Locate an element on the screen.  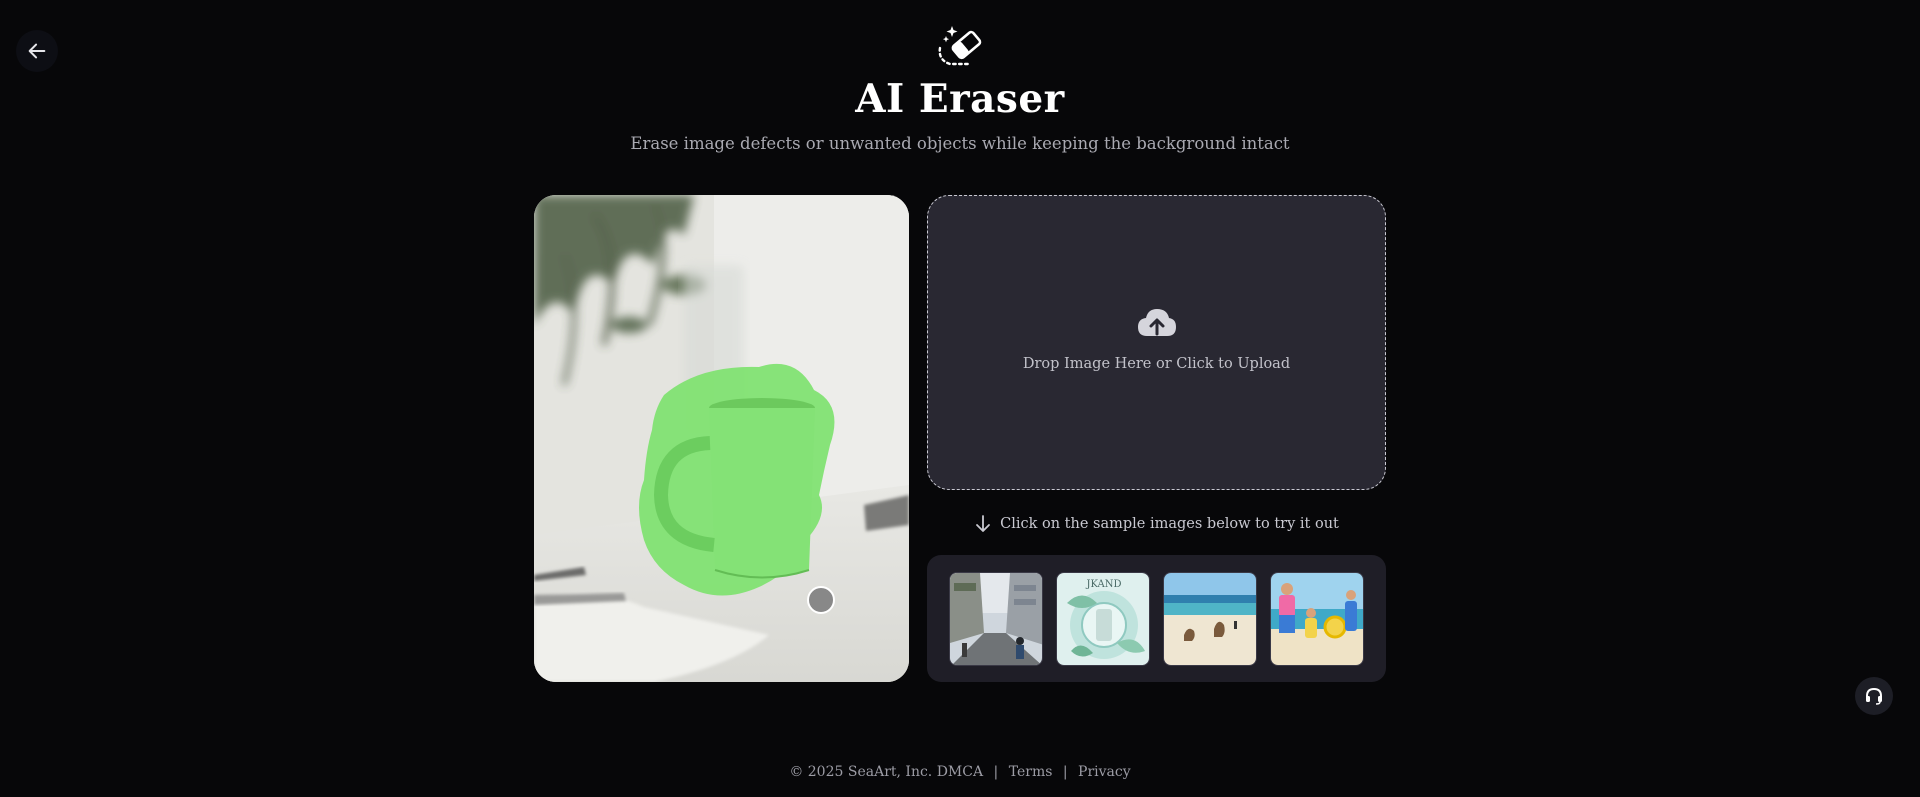
magic-eraser-icon is located at coordinates (960, 46).